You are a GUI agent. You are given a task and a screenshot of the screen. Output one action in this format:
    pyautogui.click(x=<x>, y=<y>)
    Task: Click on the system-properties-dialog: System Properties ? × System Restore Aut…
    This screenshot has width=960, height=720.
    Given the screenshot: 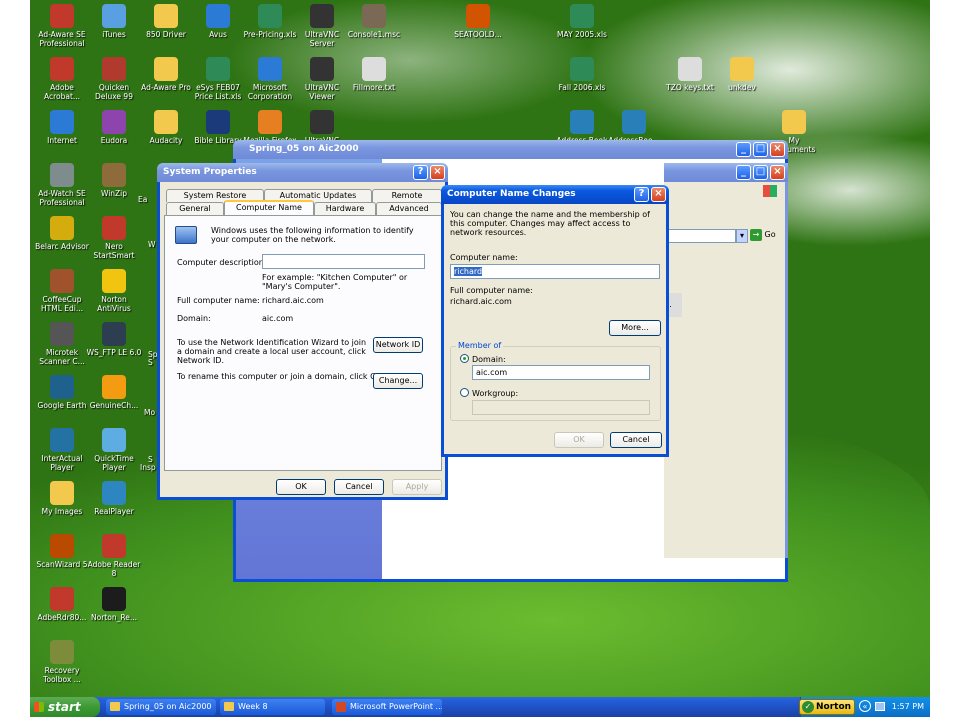 What is the action you would take?
    pyautogui.click(x=302, y=331)
    